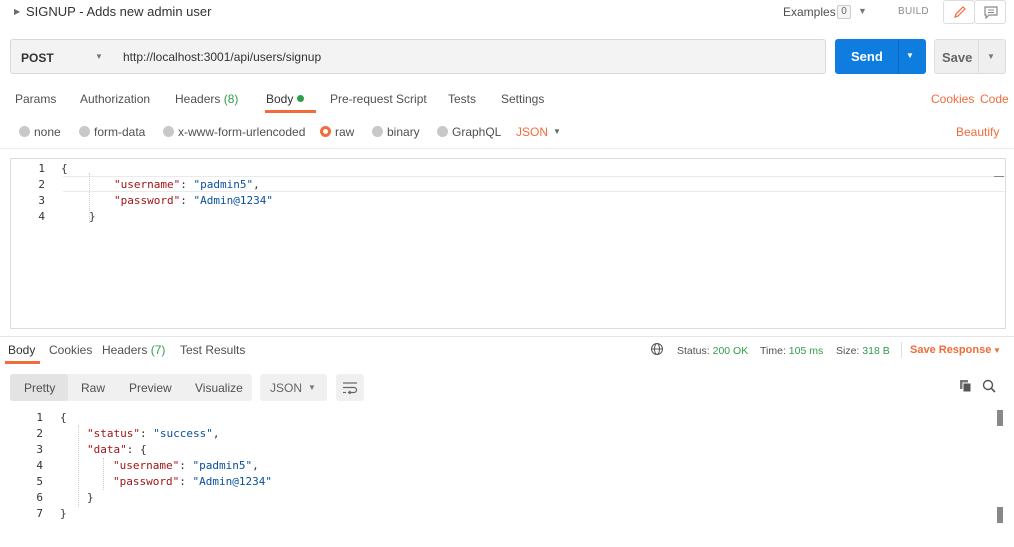 Image resolution: width=1014 pixels, height=547 pixels. What do you see at coordinates (378, 99) in the screenshot?
I see `tab-pre-request-script: Pre-request Script` at bounding box center [378, 99].